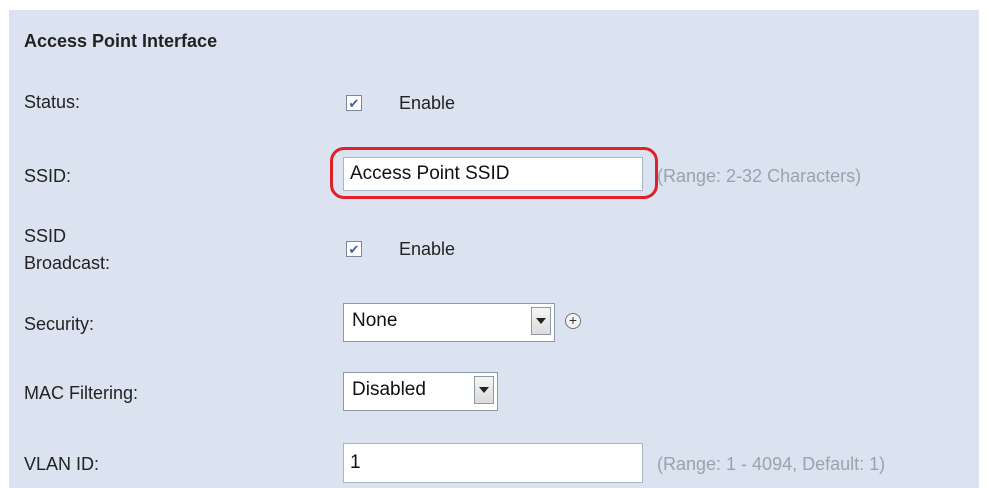  What do you see at coordinates (427, 103) in the screenshot?
I see `status-enable-label: Enable` at bounding box center [427, 103].